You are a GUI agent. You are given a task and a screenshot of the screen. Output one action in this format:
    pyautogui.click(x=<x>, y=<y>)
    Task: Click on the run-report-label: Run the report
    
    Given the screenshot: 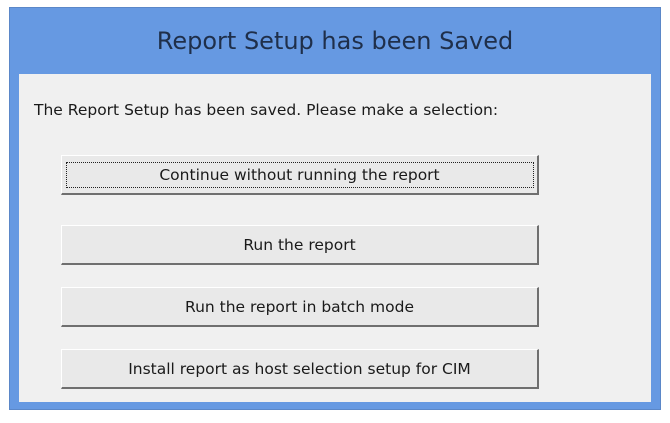 What is the action you would take?
    pyautogui.click(x=299, y=244)
    